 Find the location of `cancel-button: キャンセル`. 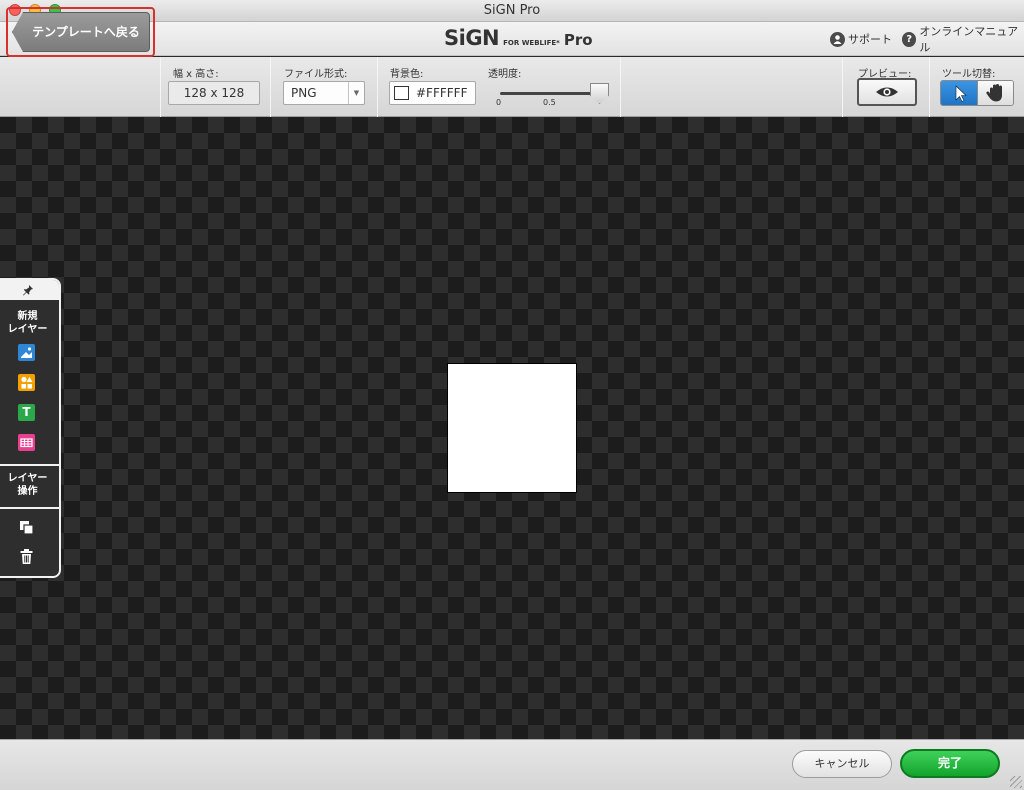

cancel-button: キャンセル is located at coordinates (842, 764).